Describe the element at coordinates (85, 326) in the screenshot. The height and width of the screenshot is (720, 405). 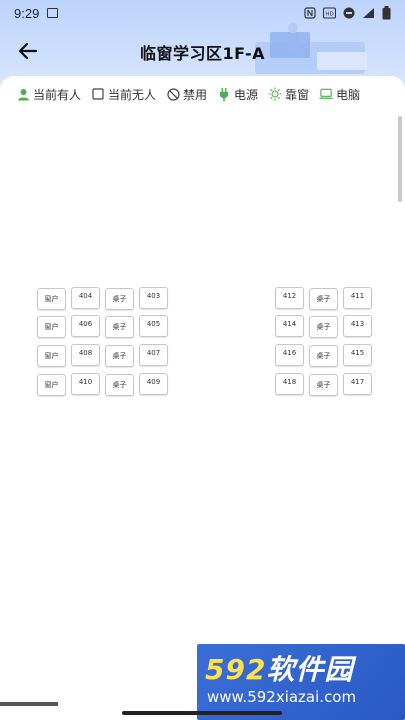
I see `seat-406: 406` at that location.